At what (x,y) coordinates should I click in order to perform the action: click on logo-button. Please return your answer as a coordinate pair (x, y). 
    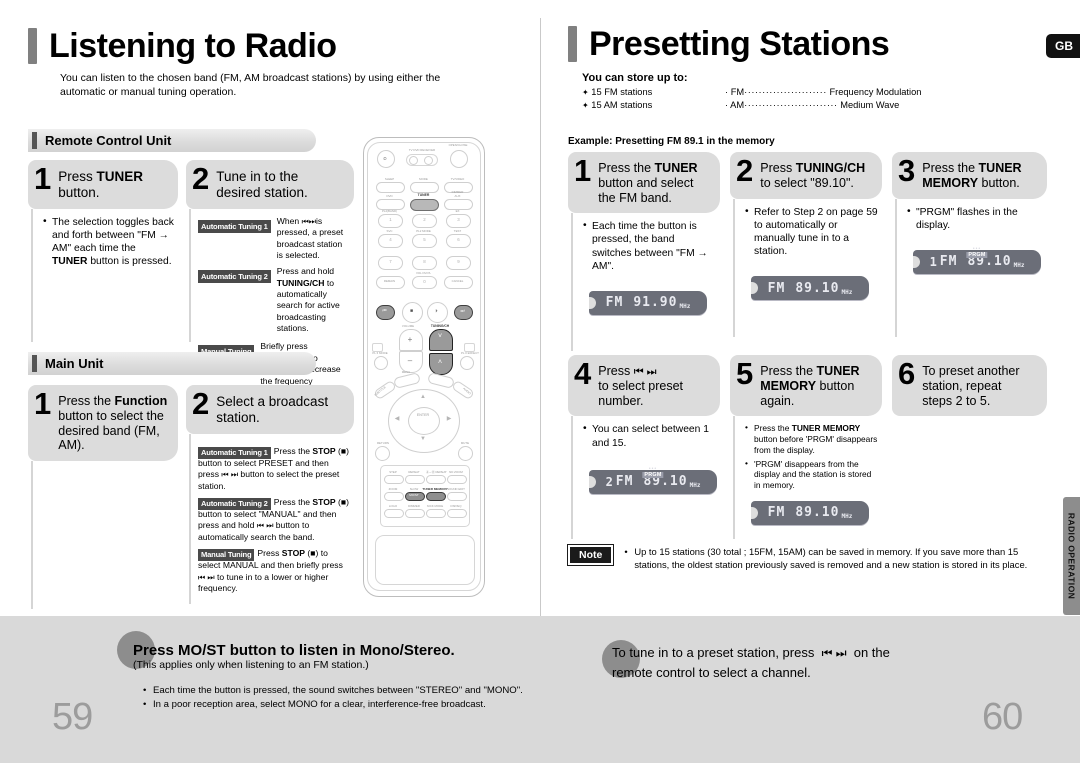
    Looking at the image, I should click on (394, 513).